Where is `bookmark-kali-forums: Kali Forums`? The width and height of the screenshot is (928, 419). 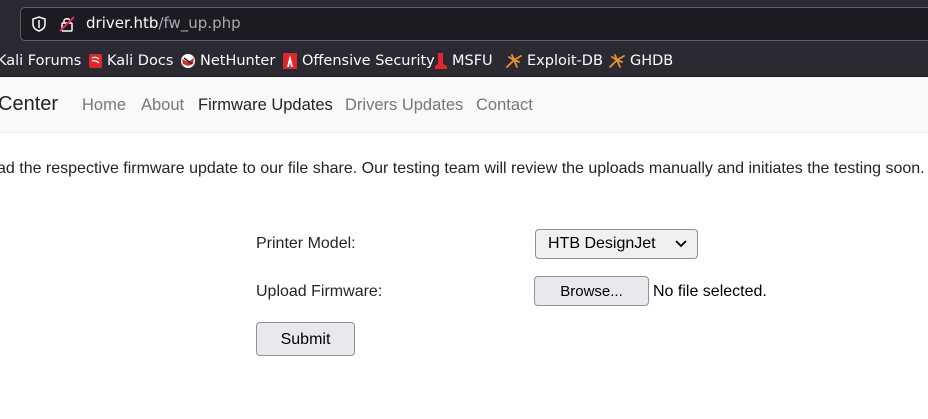 bookmark-kali-forums: Kali Forums is located at coordinates (40, 61).